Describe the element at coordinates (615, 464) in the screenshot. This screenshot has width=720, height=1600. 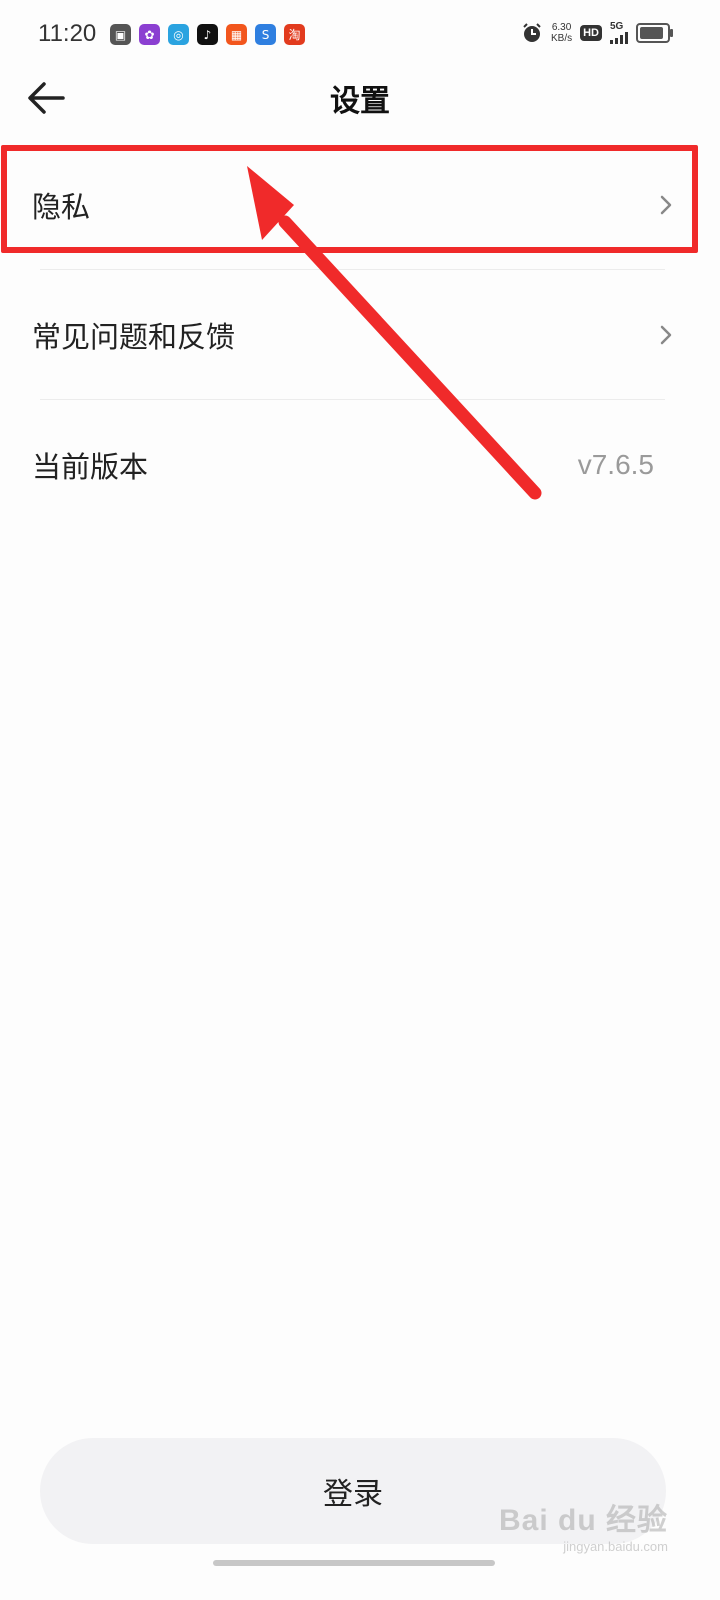
I see `version-value: v7.6.5` at that location.